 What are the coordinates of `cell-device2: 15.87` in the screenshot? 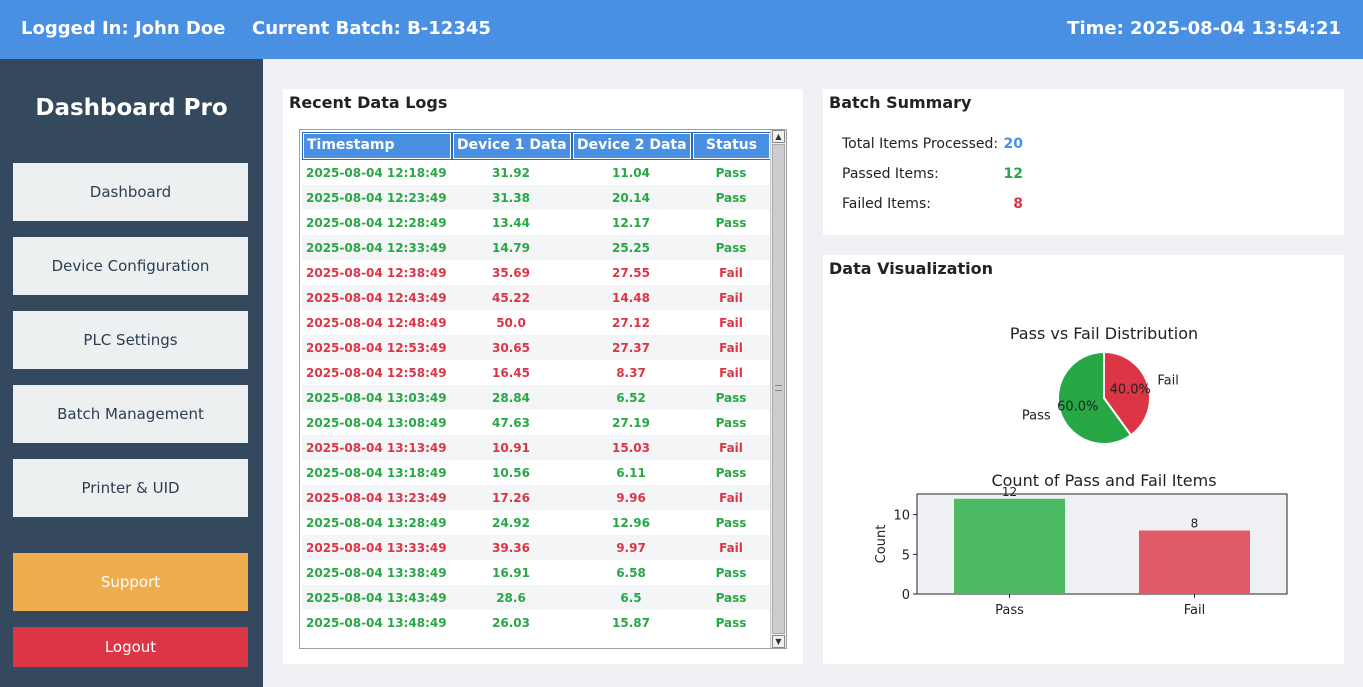 It's located at (631, 623).